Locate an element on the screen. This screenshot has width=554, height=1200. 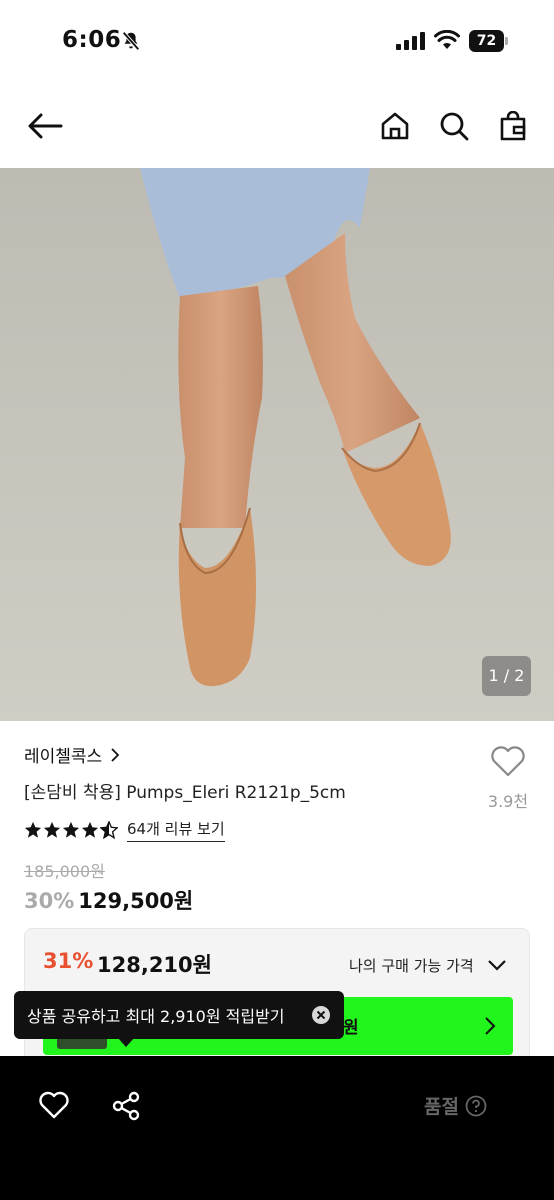
price-row: 30% 129,500원 is located at coordinates (108, 900).